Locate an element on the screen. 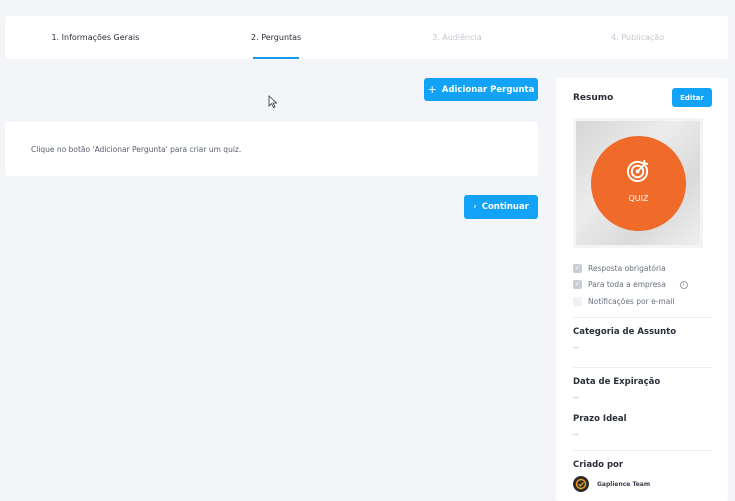 Image resolution: width=735 pixels, height=501 pixels. avatar is located at coordinates (581, 484).